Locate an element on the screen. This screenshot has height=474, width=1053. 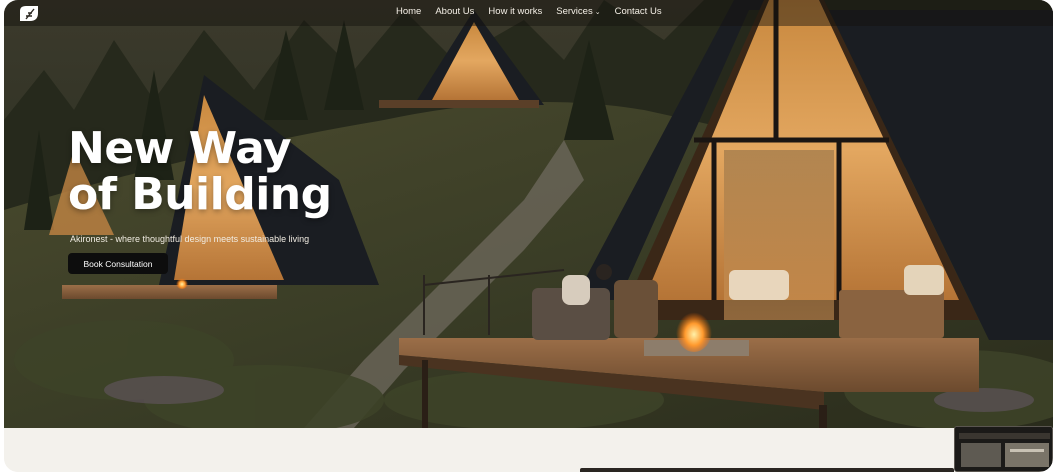
nav-contact-us: Contact Us is located at coordinates (638, 11).